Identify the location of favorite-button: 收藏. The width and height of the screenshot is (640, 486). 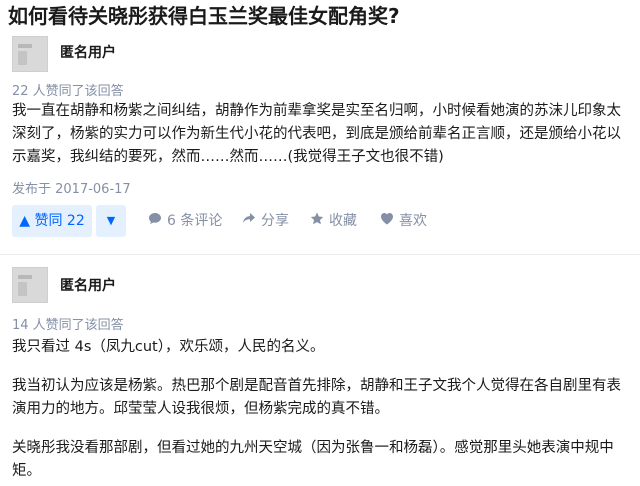
(333, 221).